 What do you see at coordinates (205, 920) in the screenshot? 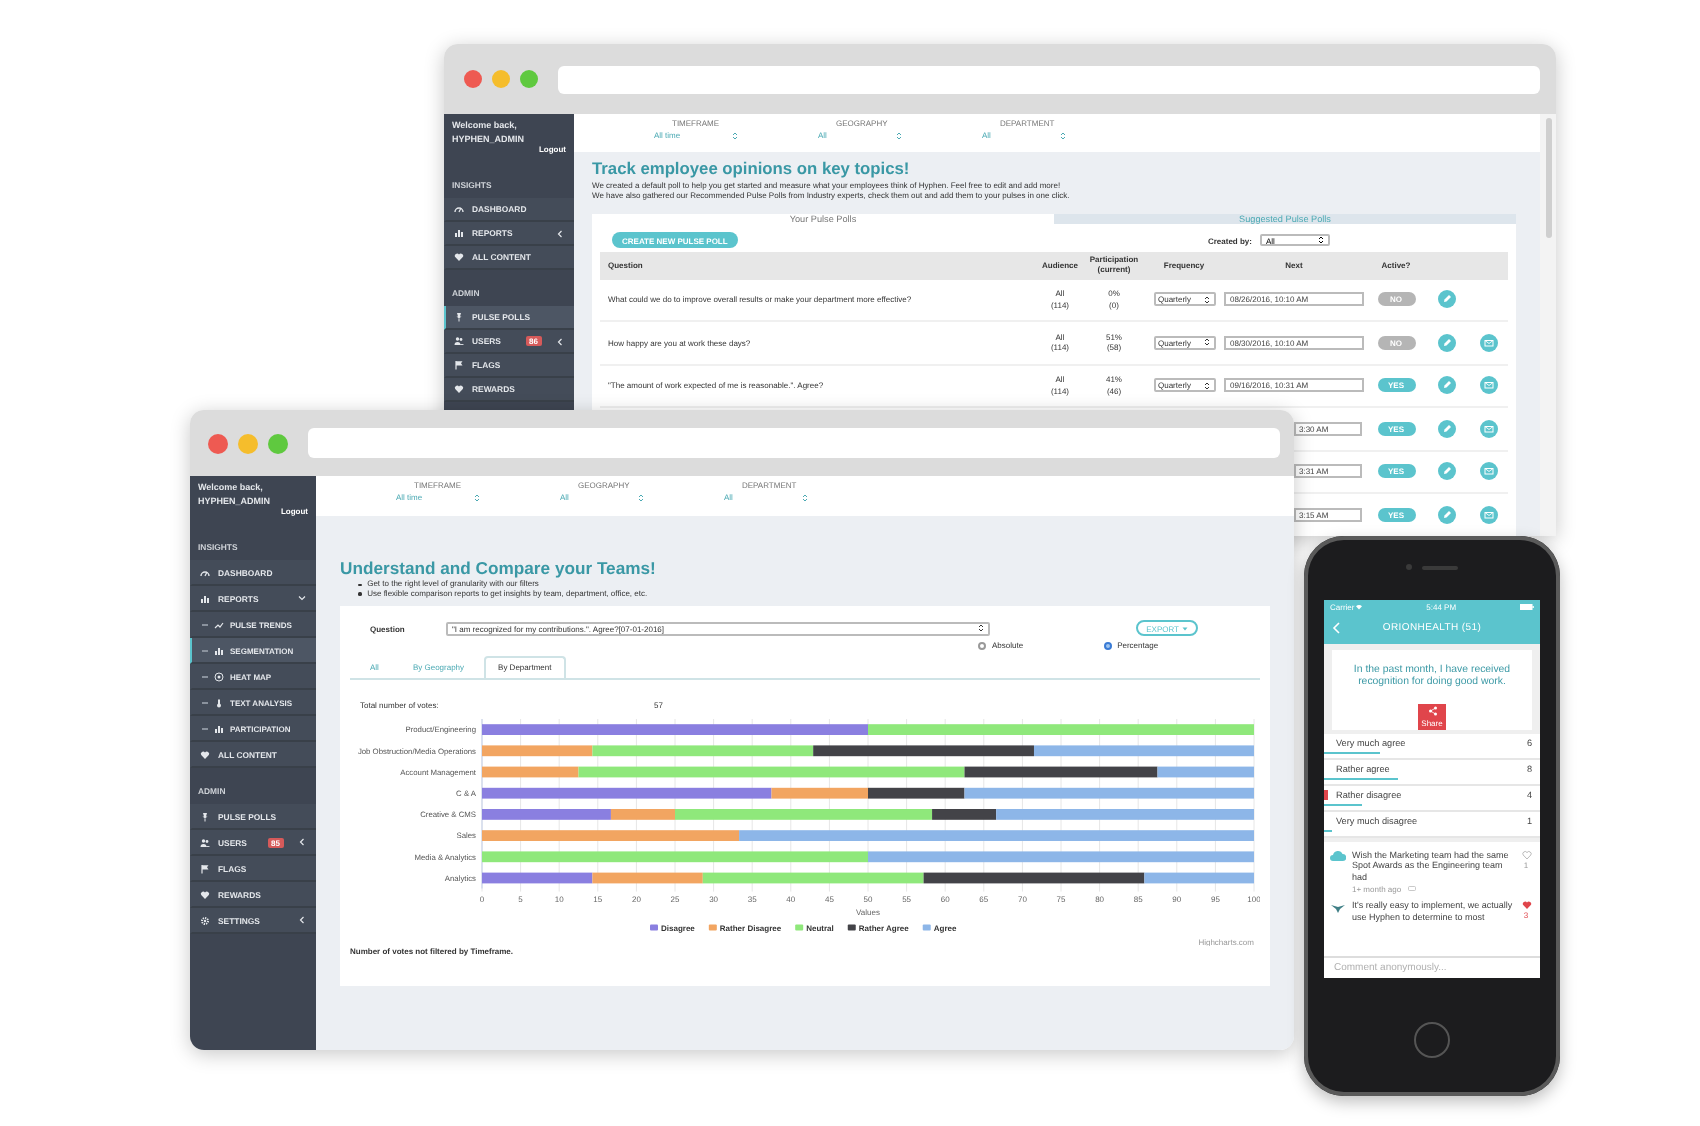
I see `gear-icon` at bounding box center [205, 920].